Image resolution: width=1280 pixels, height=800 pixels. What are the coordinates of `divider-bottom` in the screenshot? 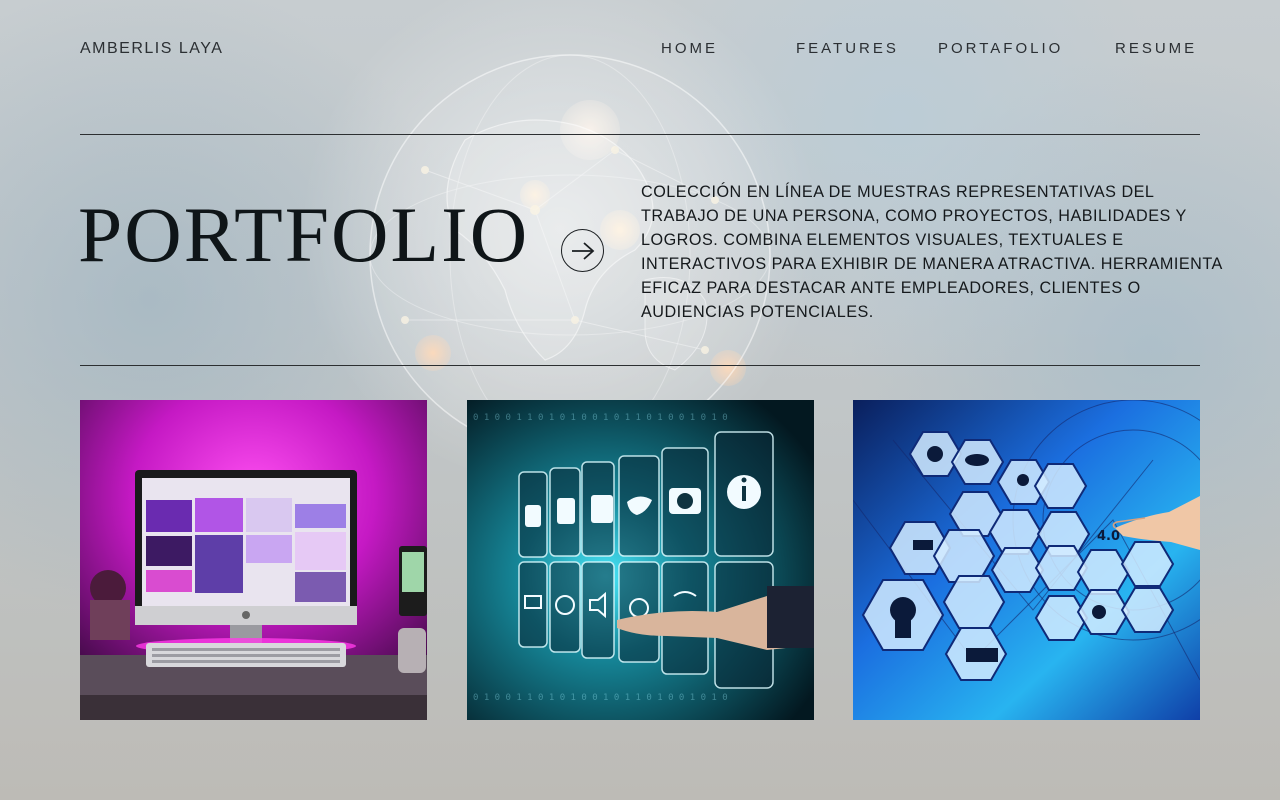 It's located at (640, 365).